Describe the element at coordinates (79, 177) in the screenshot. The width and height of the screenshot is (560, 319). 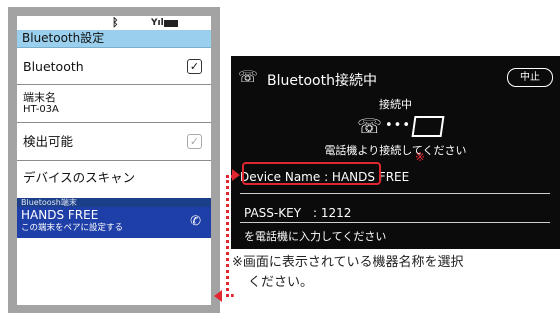
I see `scan-devices-label: デバイスのスキャン` at that location.